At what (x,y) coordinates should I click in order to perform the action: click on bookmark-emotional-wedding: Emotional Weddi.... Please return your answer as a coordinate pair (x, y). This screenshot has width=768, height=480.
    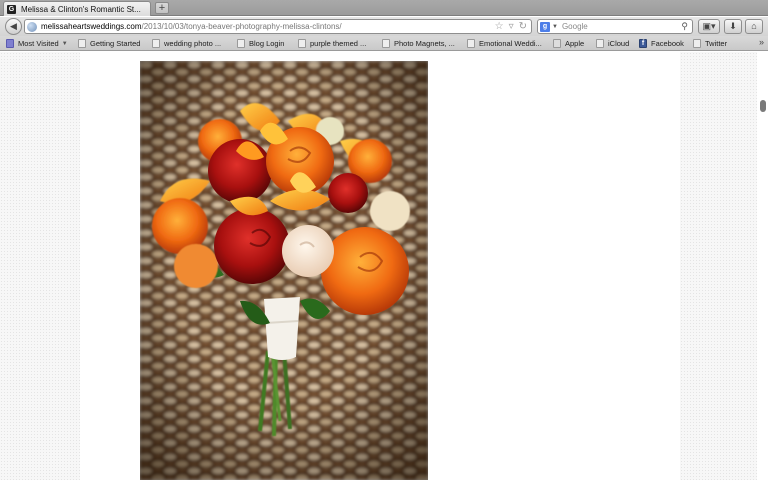
    Looking at the image, I should click on (504, 43).